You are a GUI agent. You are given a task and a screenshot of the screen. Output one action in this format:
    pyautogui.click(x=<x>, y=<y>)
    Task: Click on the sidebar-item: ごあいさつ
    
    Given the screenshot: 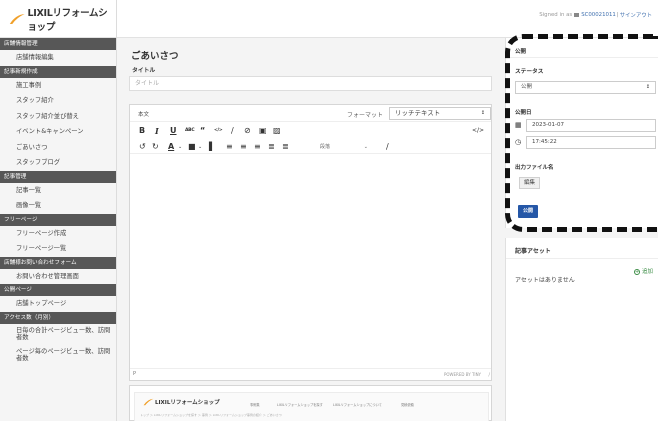 What is the action you would take?
    pyautogui.click(x=58, y=147)
    